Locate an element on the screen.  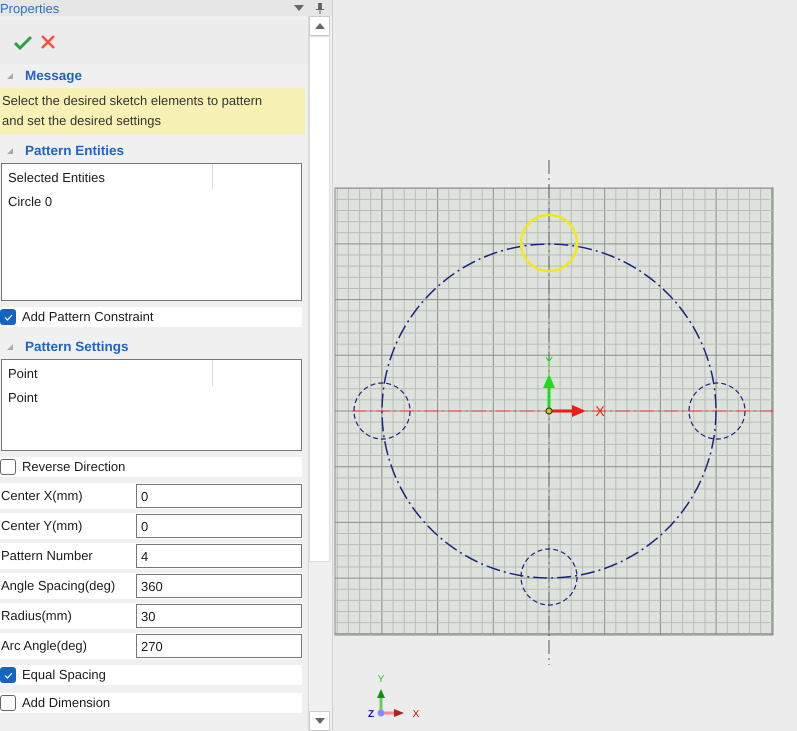
field-label: Pattern Number is located at coordinates (47, 556).